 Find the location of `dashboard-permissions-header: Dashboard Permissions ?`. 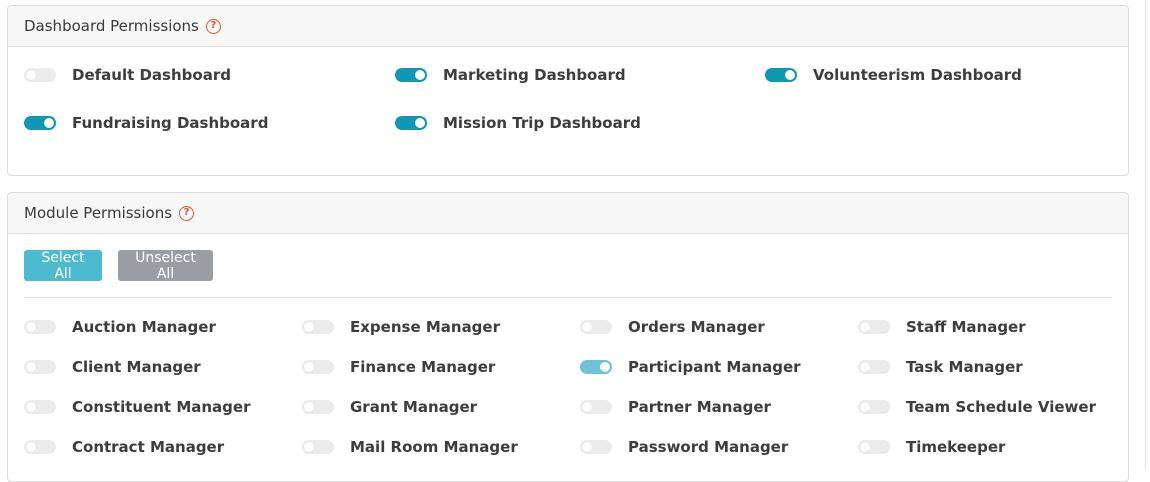

dashboard-permissions-header: Dashboard Permissions ? is located at coordinates (568, 26).